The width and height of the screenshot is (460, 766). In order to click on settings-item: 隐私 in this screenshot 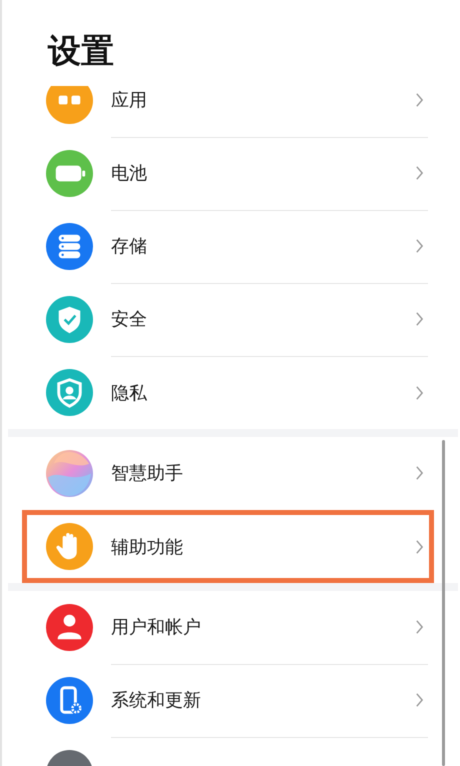, I will do `click(233, 392)`.